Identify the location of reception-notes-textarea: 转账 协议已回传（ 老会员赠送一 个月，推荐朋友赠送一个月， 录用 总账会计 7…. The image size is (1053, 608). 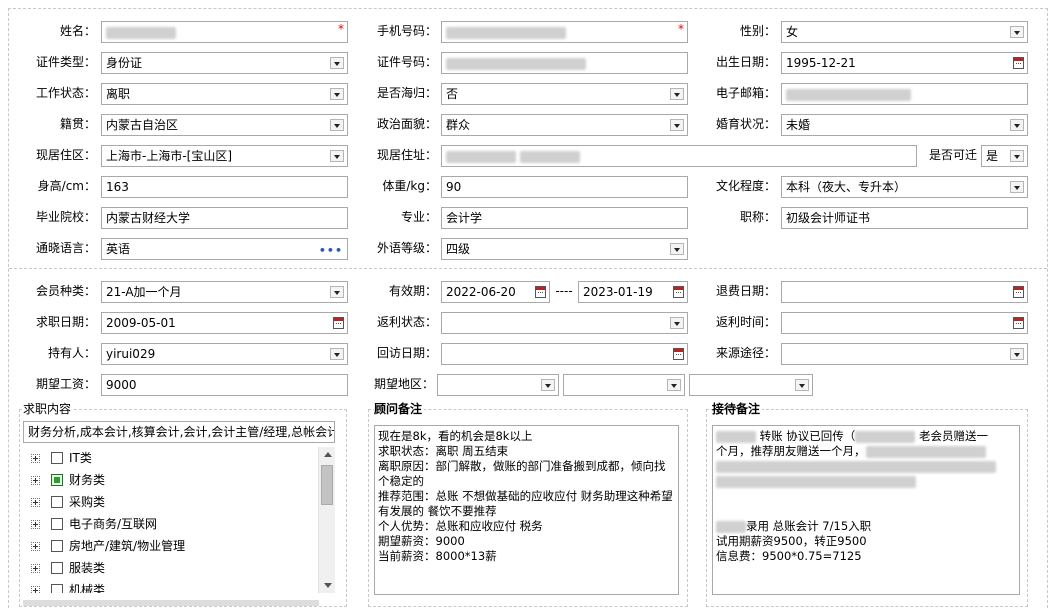
(866, 510).